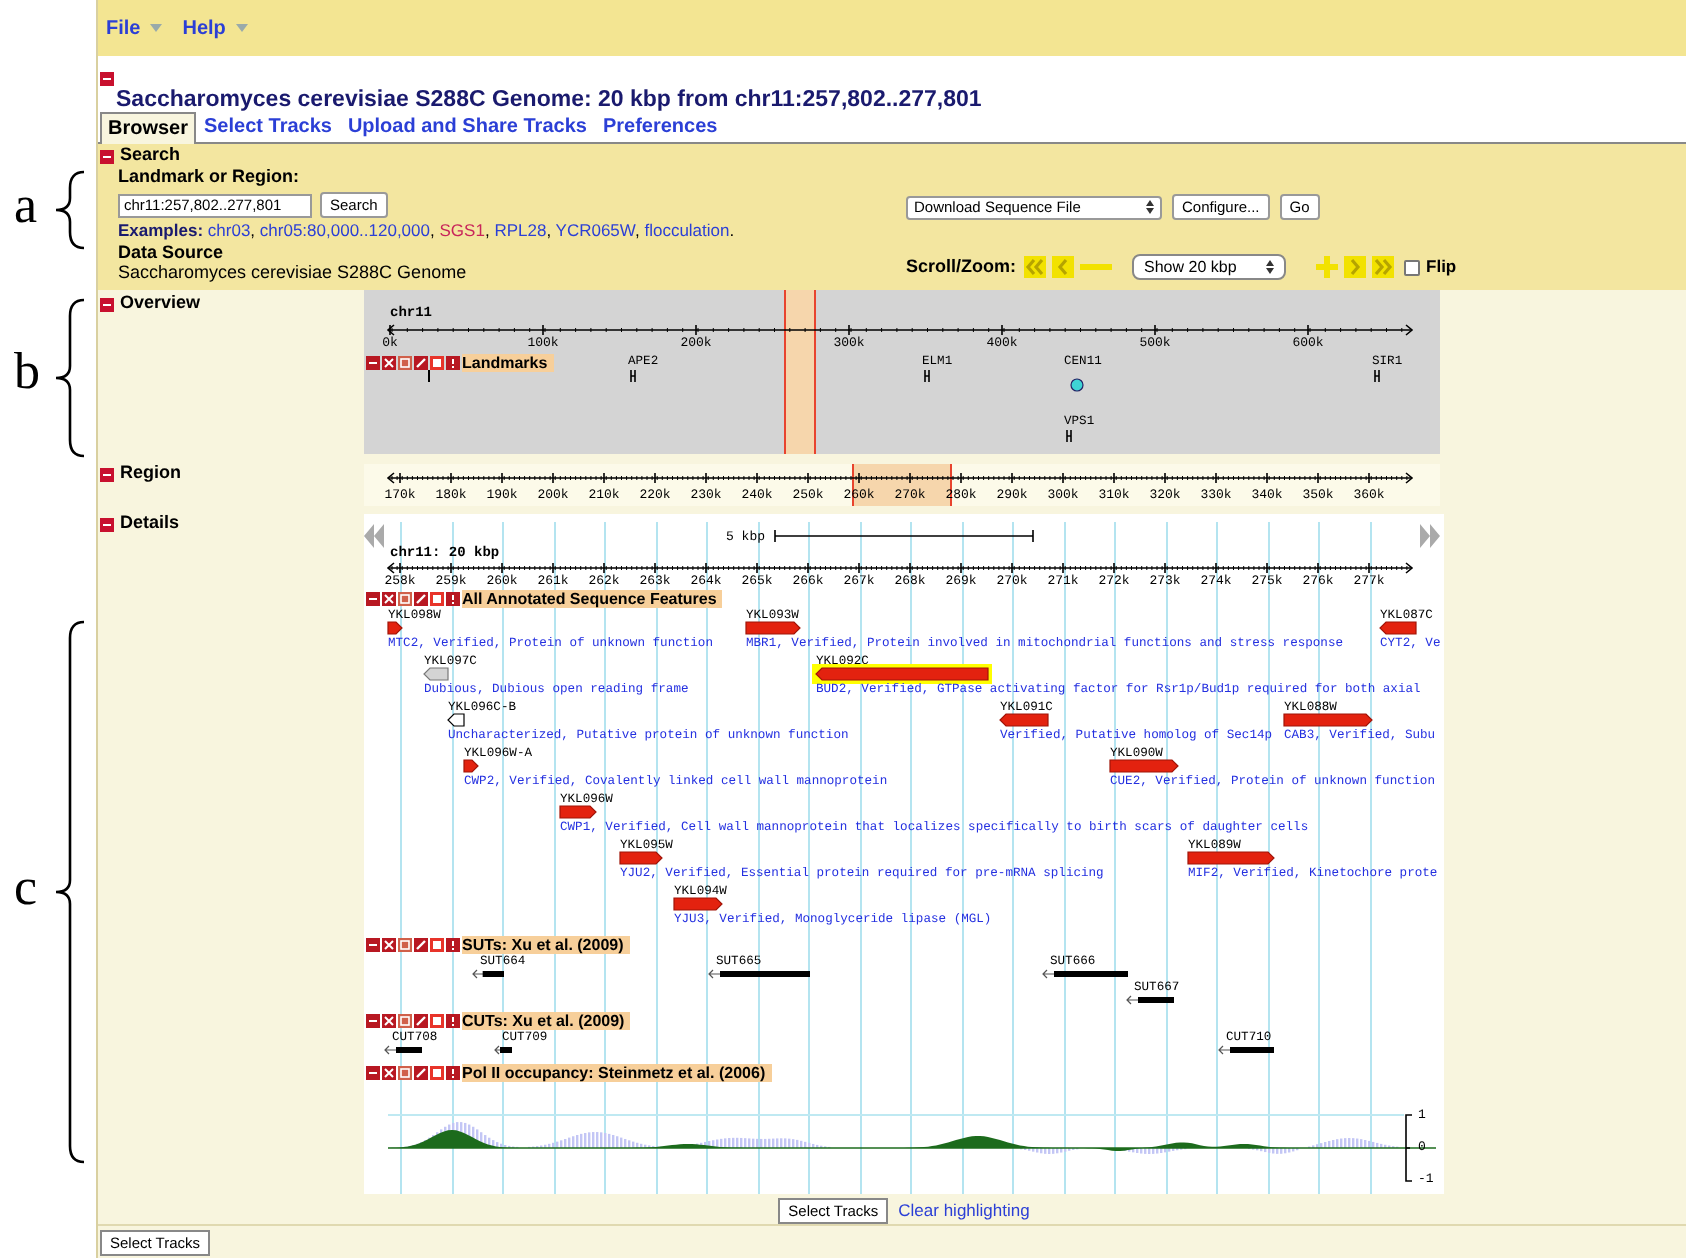  I want to click on tab: Upload and Share Tracks, so click(467, 127).